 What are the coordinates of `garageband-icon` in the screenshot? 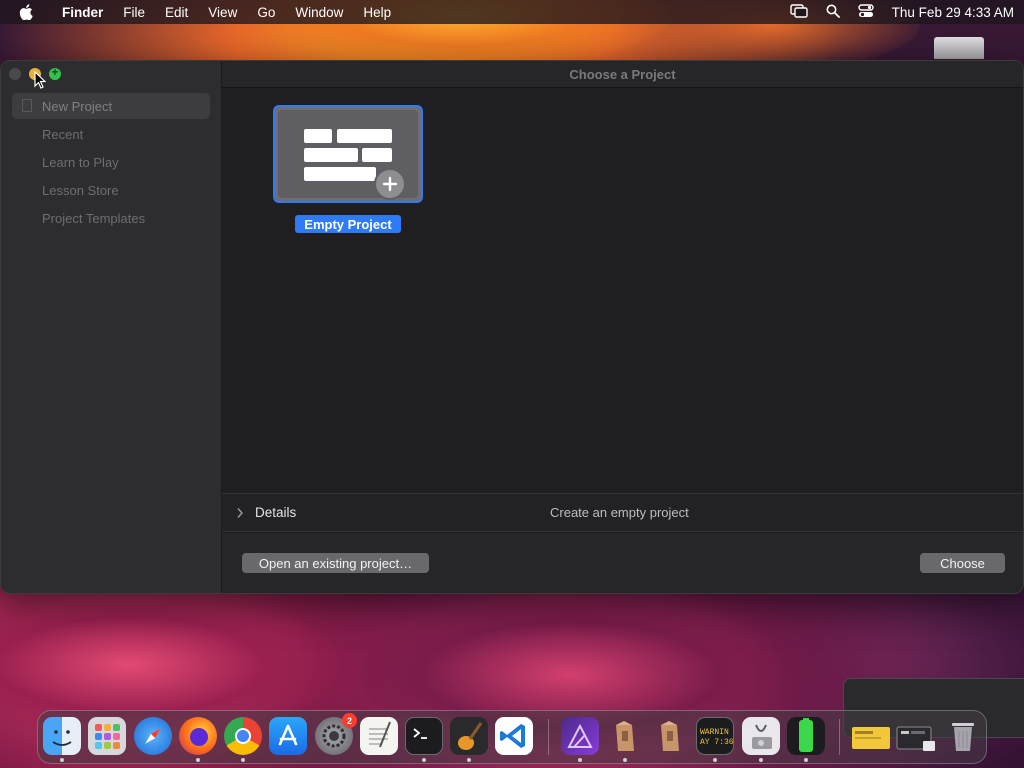 It's located at (469, 736).